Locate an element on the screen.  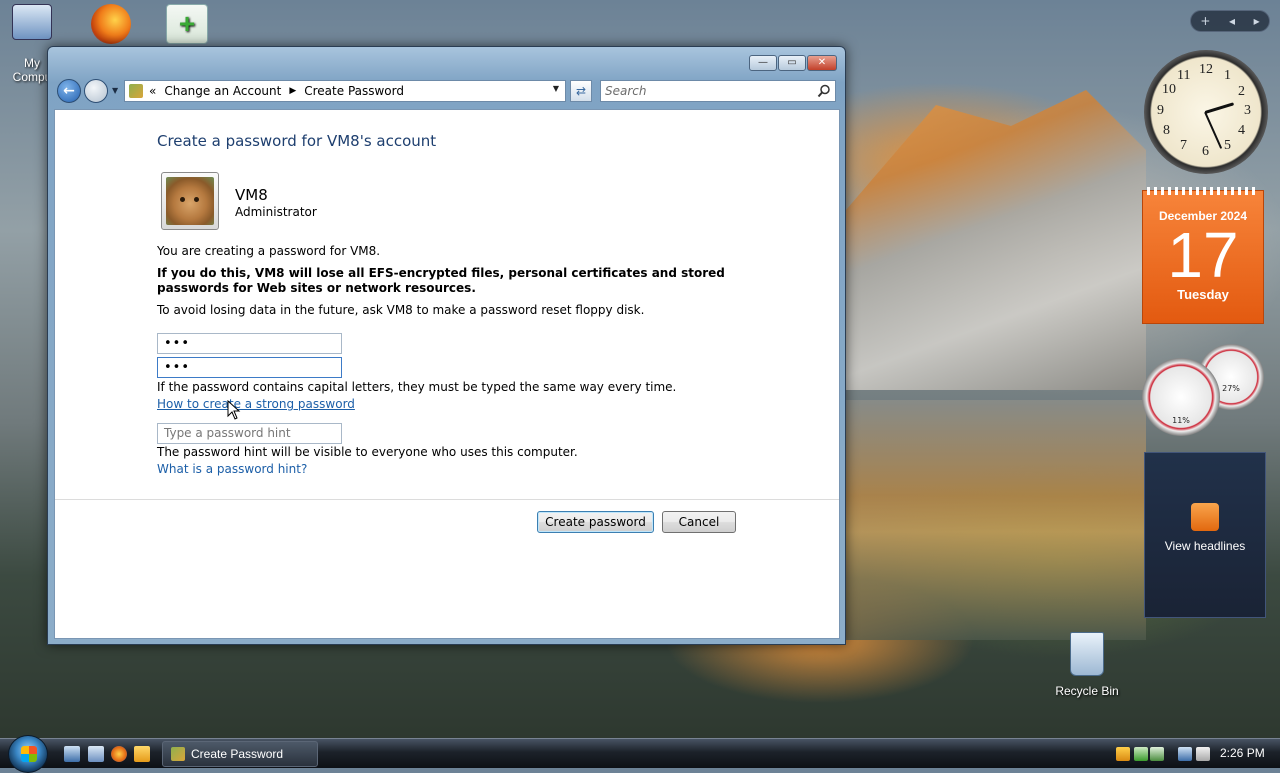
clock-number: 11 is located at coordinates (1184, 75).